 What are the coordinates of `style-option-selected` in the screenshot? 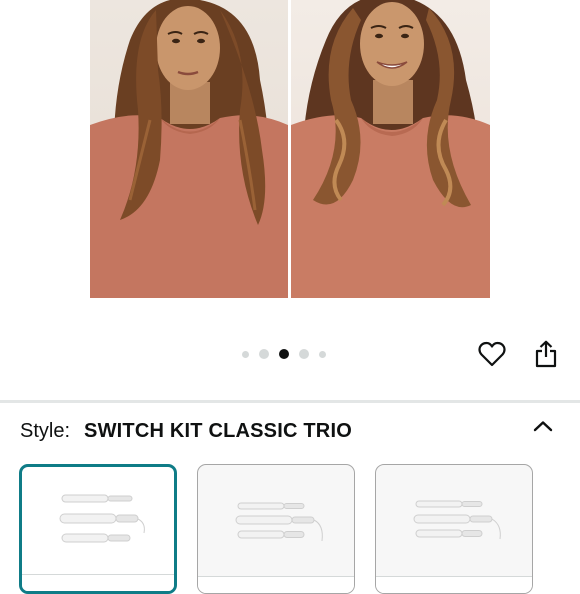 It's located at (98, 529).